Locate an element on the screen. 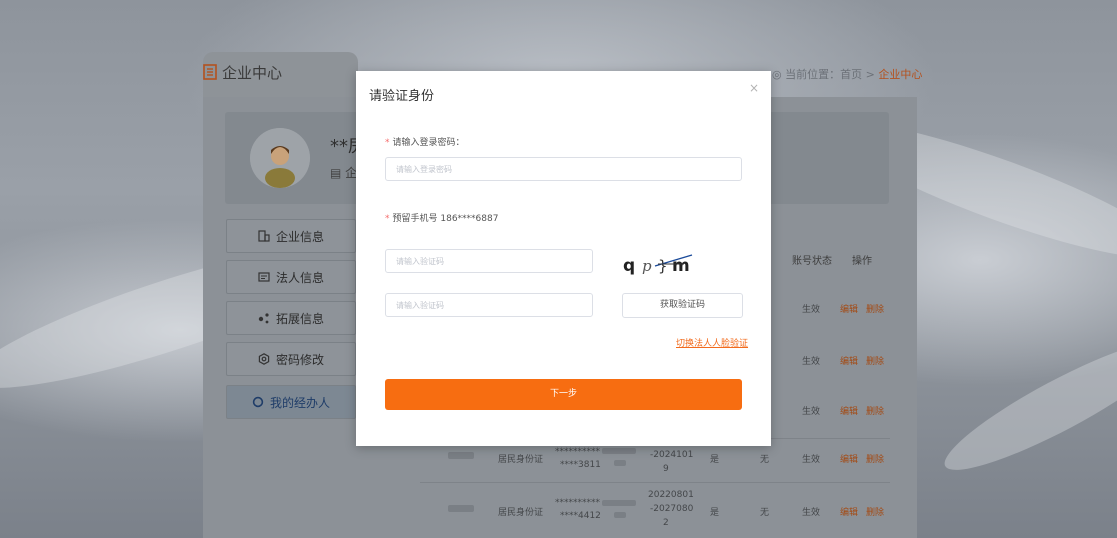 The width and height of the screenshot is (1117, 538). sms-code-input is located at coordinates (489, 305).